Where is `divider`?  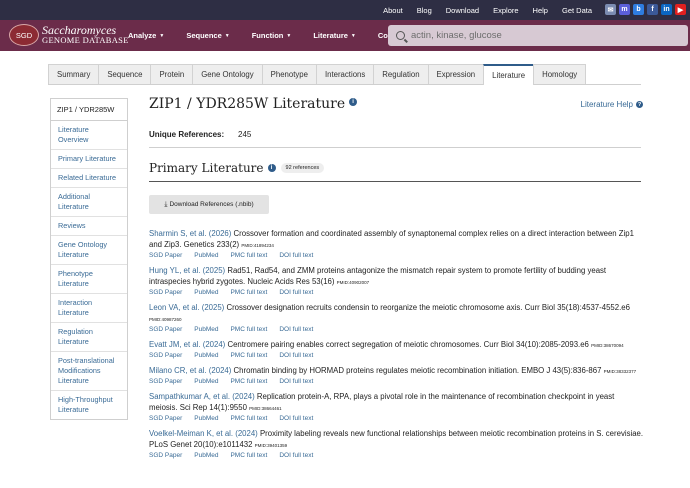 divider is located at coordinates (395, 147).